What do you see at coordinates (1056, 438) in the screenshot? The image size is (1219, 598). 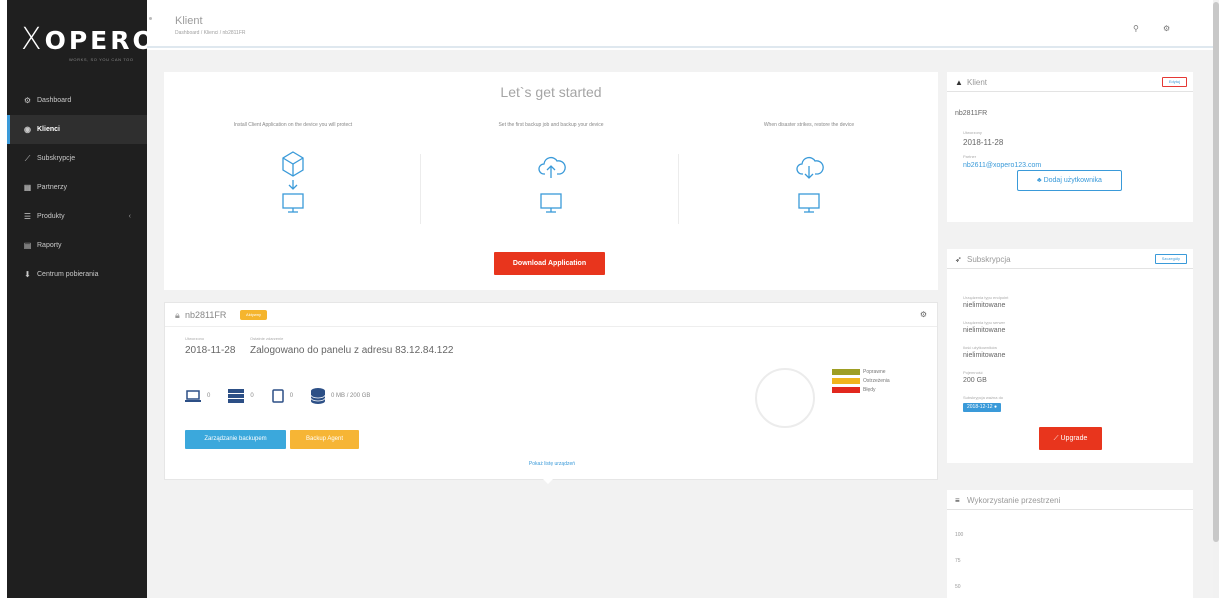 I see `chart-up-icon: ⟋` at bounding box center [1056, 438].